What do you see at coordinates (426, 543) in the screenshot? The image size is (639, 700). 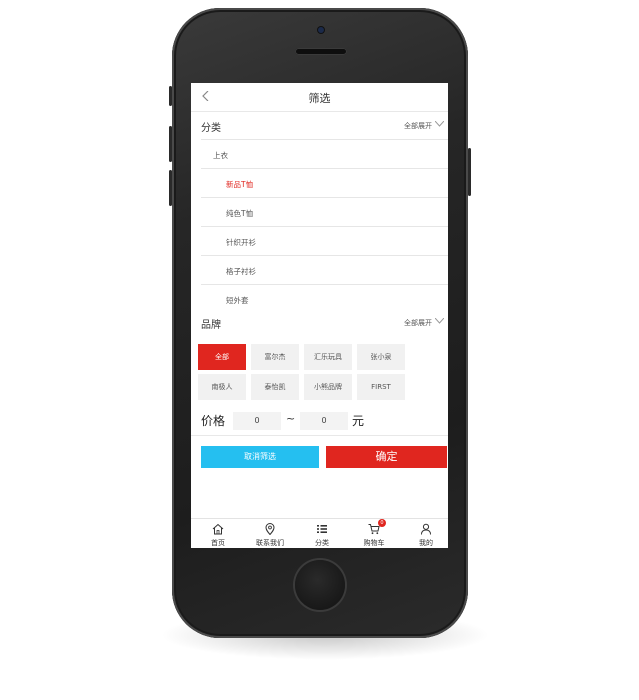 I see `tab-label: 我的` at bounding box center [426, 543].